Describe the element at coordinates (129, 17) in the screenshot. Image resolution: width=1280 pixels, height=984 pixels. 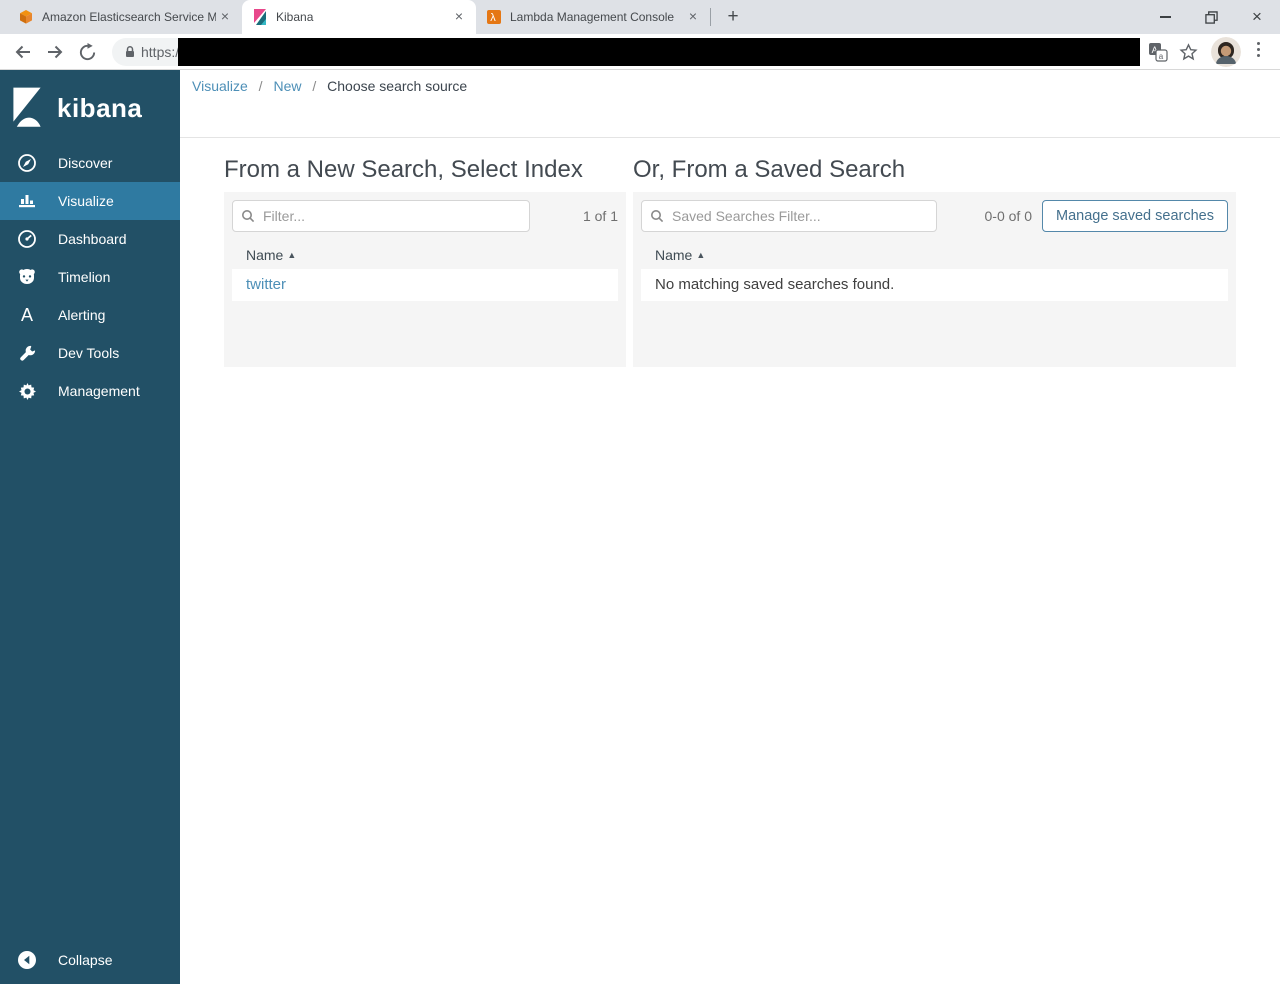
I see `tab-title: Amazon Elasticsearch Service Ma` at that location.